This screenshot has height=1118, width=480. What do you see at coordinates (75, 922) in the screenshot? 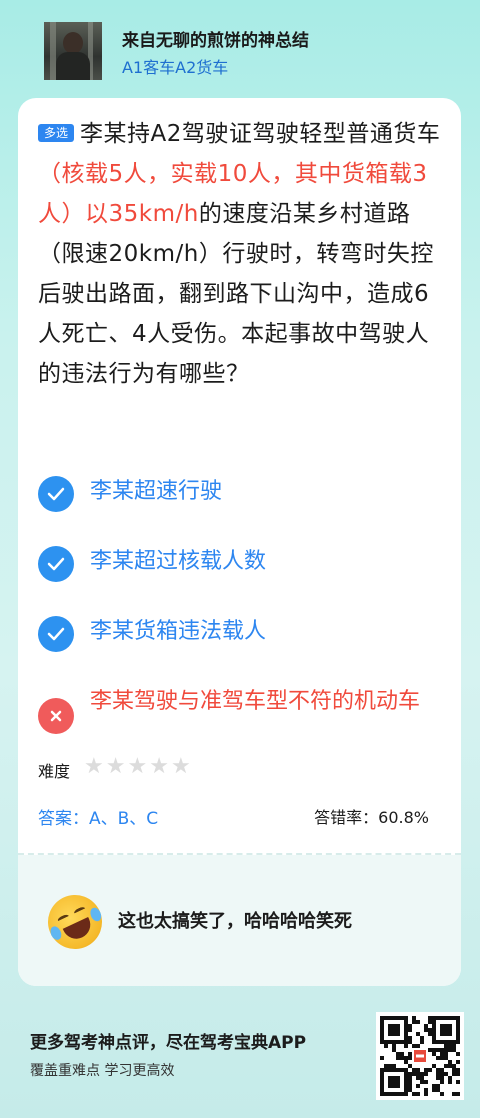
I see `rofl-emoji-icon` at bounding box center [75, 922].